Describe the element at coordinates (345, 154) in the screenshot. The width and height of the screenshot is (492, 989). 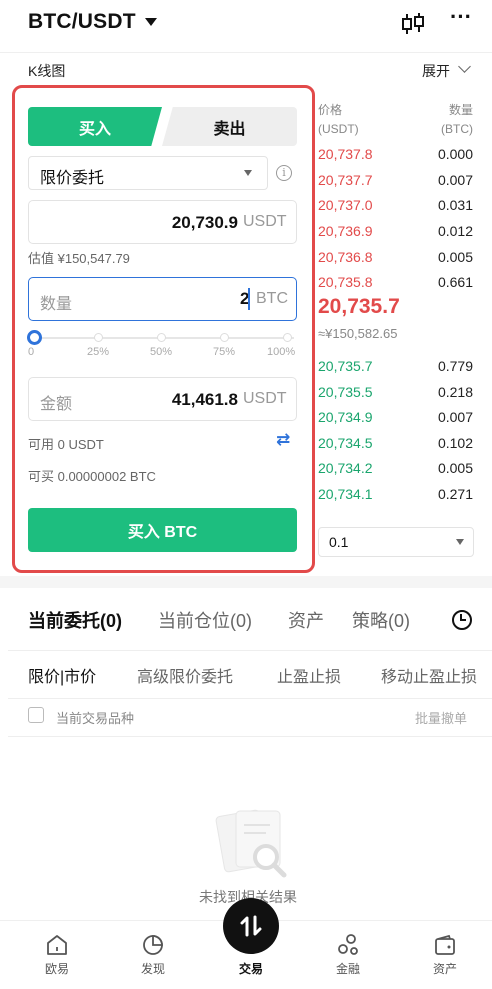
I see `ask-price: 20,737.8` at that location.